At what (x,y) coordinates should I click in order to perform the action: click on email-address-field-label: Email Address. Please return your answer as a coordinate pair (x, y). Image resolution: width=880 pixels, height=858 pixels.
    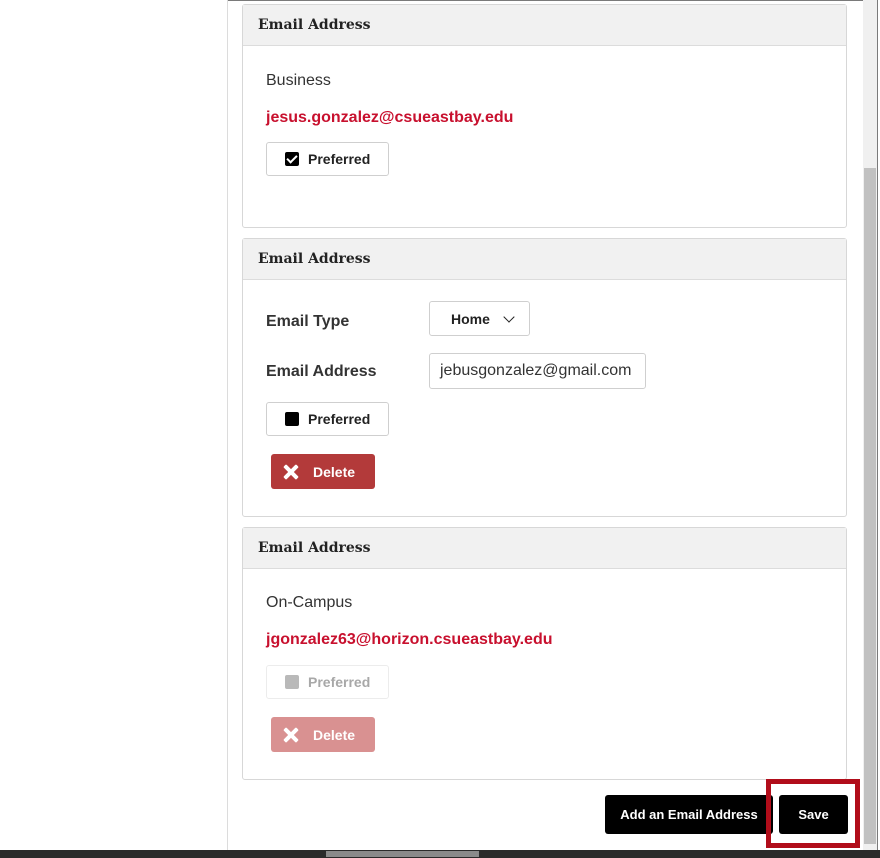
    Looking at the image, I should click on (321, 371).